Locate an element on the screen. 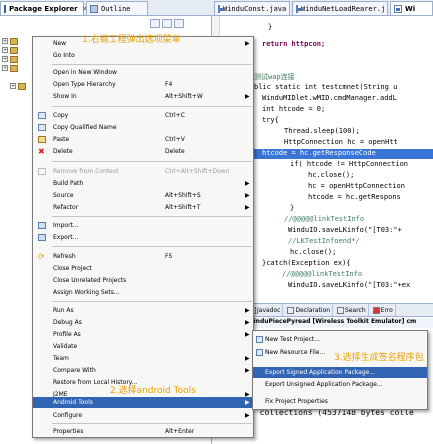 The height and width of the screenshot is (444, 433). menu-item-show-in: Show In Alt+Shift+W ▶ is located at coordinates (143, 96).